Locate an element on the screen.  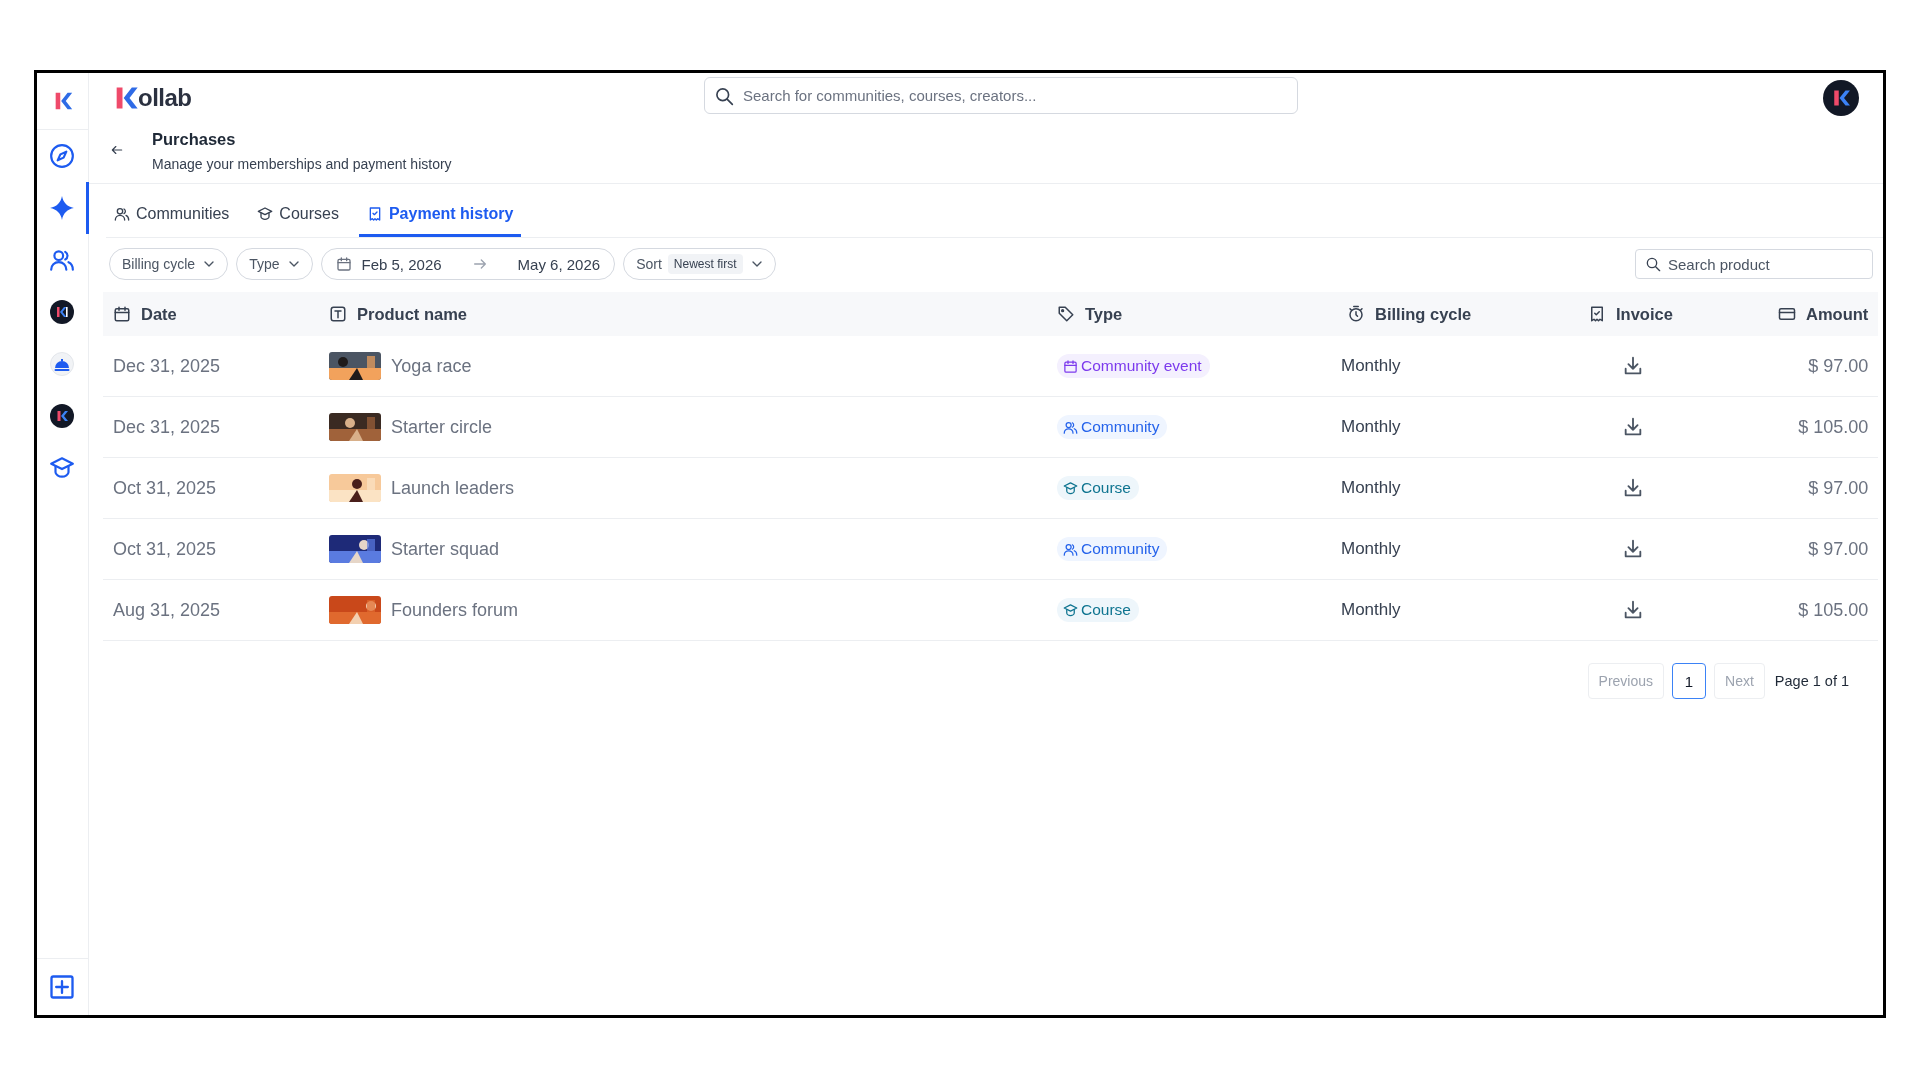
page-summary: Page 1 of 1 is located at coordinates (1811, 681).